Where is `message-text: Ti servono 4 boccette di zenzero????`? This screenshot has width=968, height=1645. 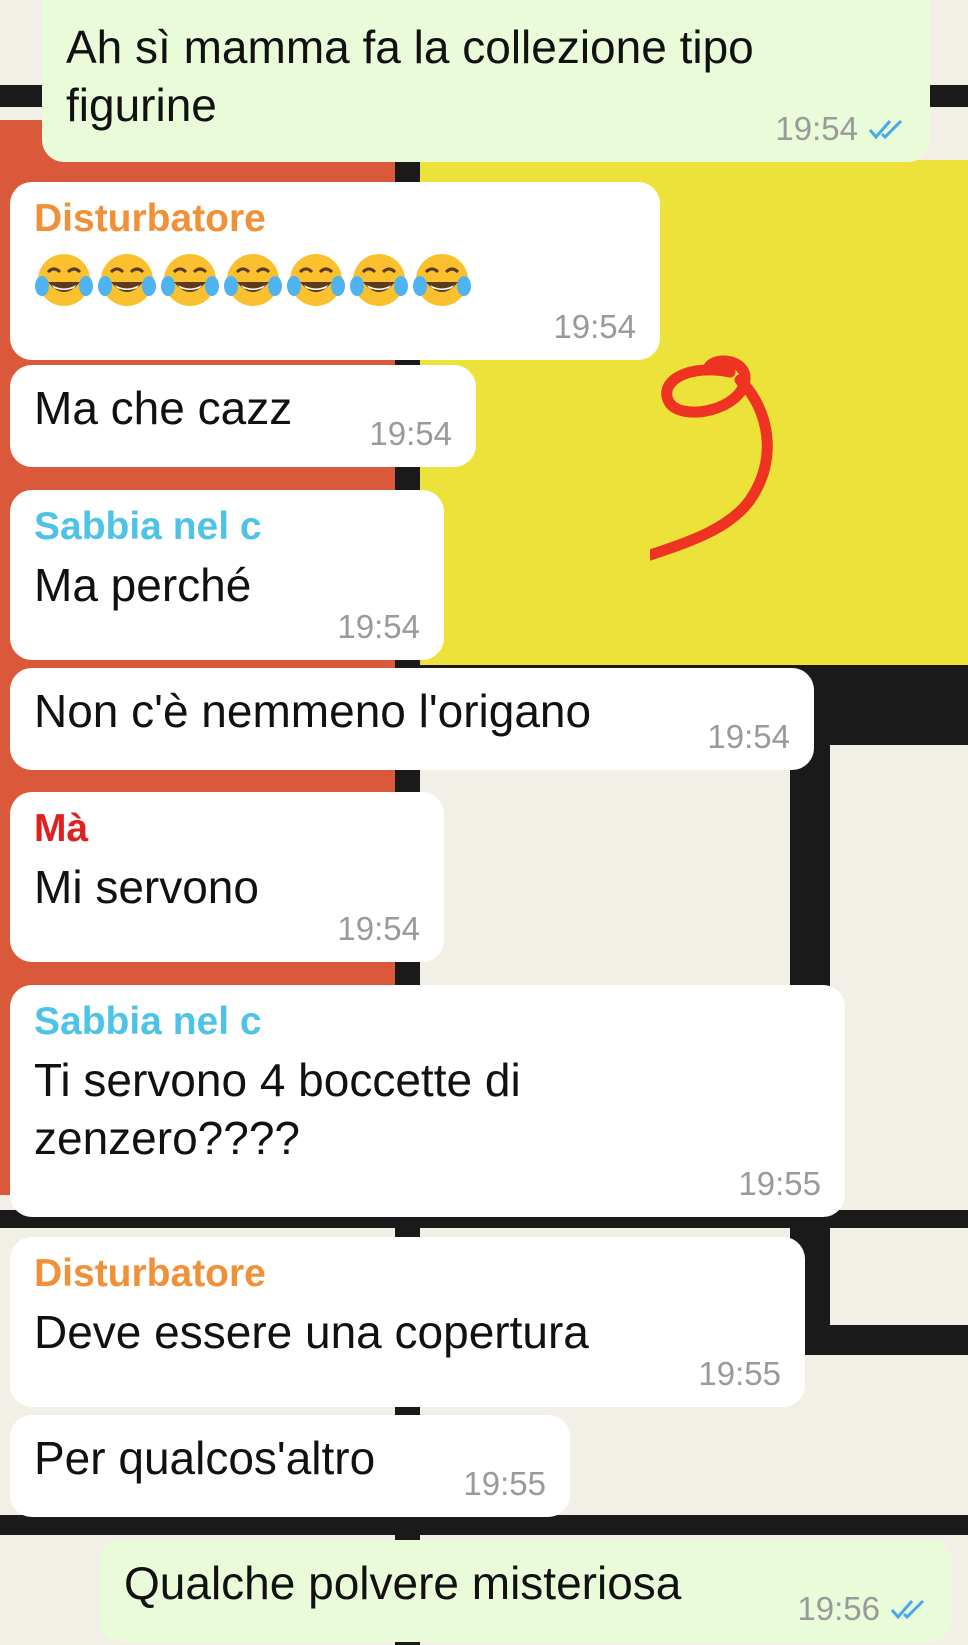
message-text: Ti servono 4 boccette di zenzero???? is located at coordinates (277, 1109).